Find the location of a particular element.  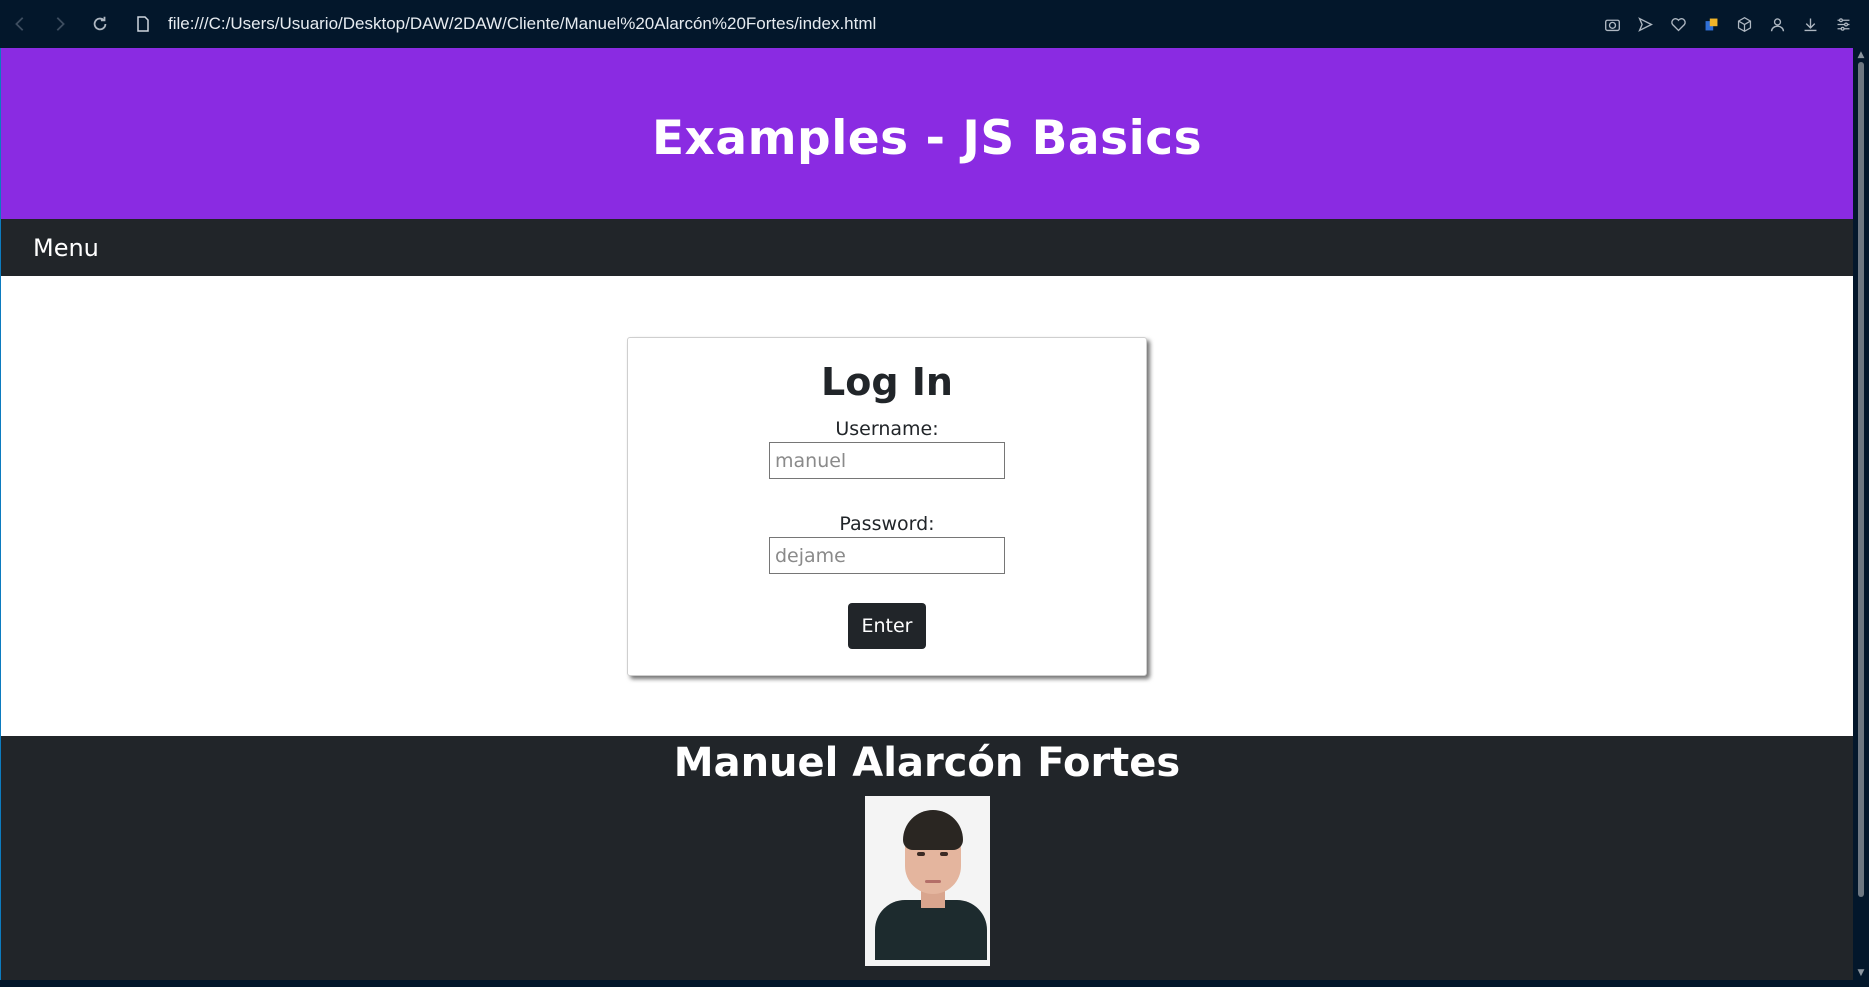

settings-icon is located at coordinates (1843, 24).